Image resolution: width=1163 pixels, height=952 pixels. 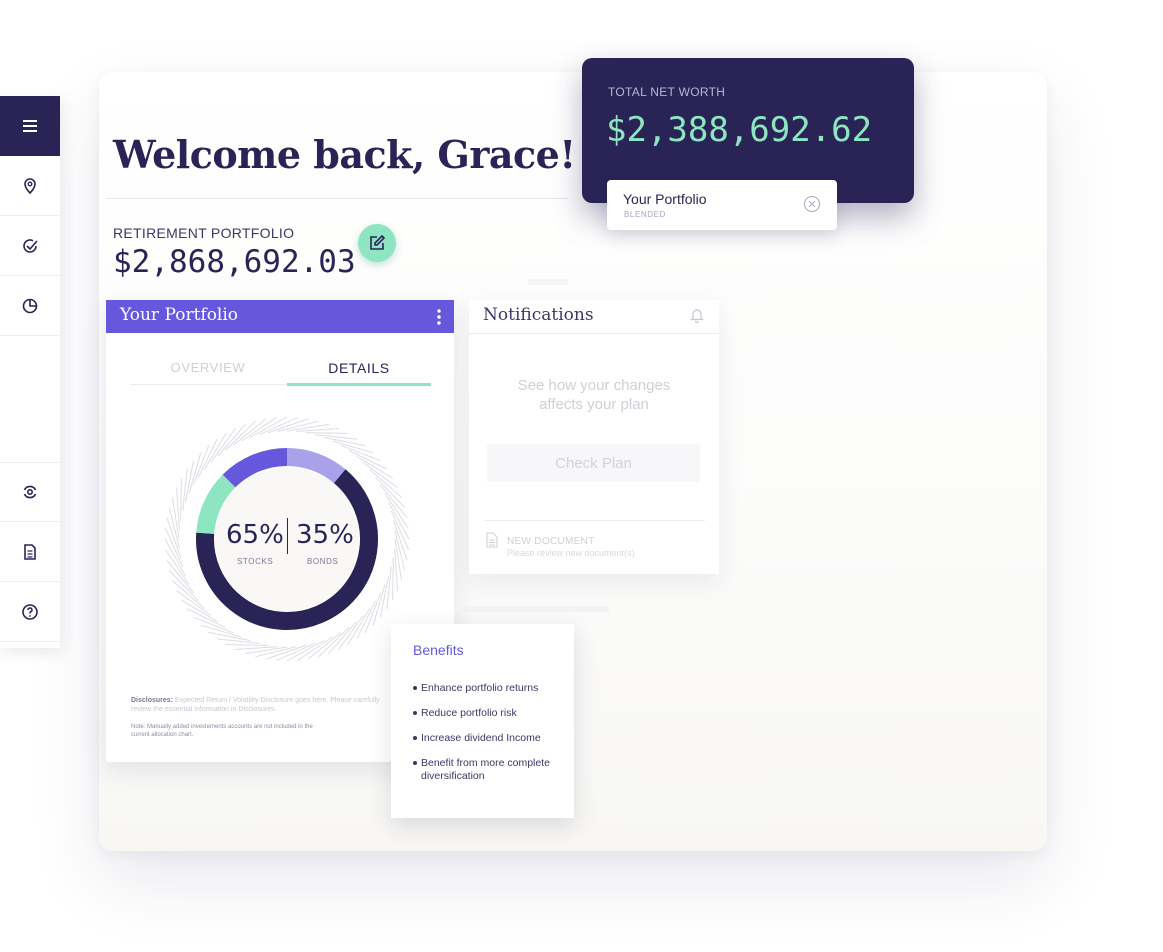 What do you see at coordinates (645, 214) in the screenshot?
I see `portfolio-chip-subtitle: BLENDED` at bounding box center [645, 214].